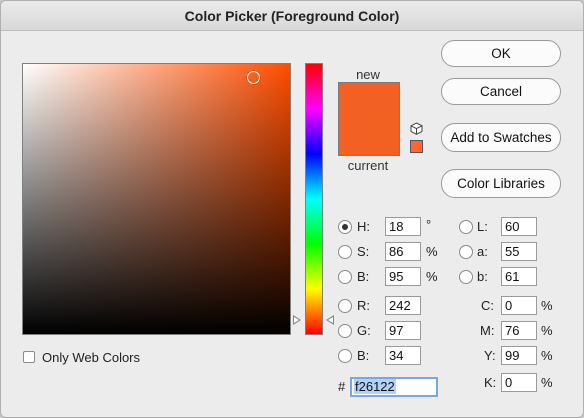 This screenshot has height=418, width=584. I want to click on hue-input: 18, so click(403, 226).